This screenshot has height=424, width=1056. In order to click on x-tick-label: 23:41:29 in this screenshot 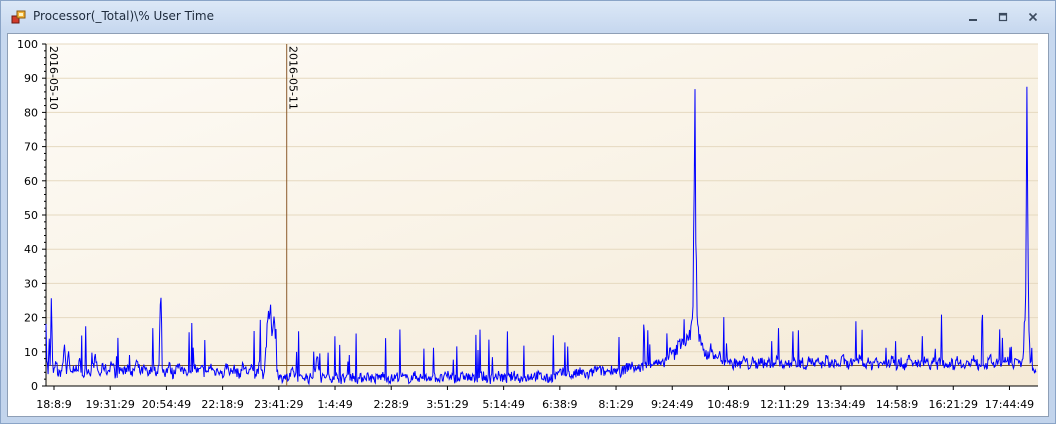, I will do `click(278, 404)`.